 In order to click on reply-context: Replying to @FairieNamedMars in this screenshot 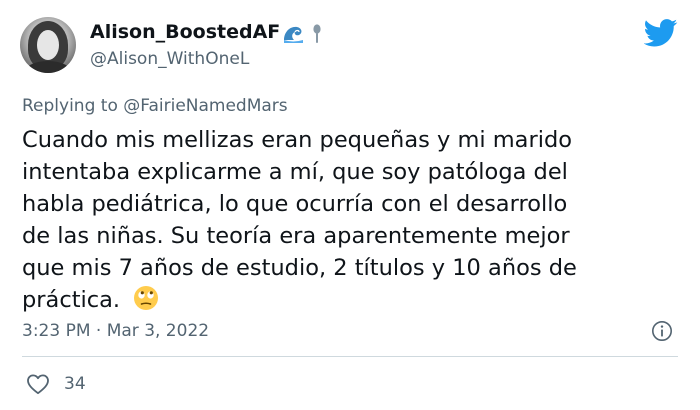, I will do `click(155, 106)`.